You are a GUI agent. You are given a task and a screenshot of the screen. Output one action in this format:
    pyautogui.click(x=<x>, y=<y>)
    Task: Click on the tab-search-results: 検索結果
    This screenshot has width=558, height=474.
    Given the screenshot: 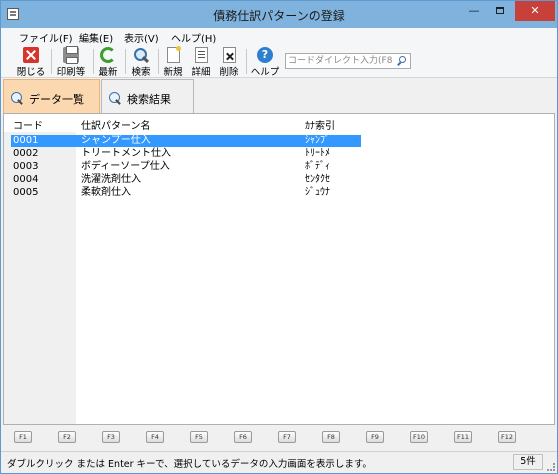 What is the action you would take?
    pyautogui.click(x=147, y=96)
    